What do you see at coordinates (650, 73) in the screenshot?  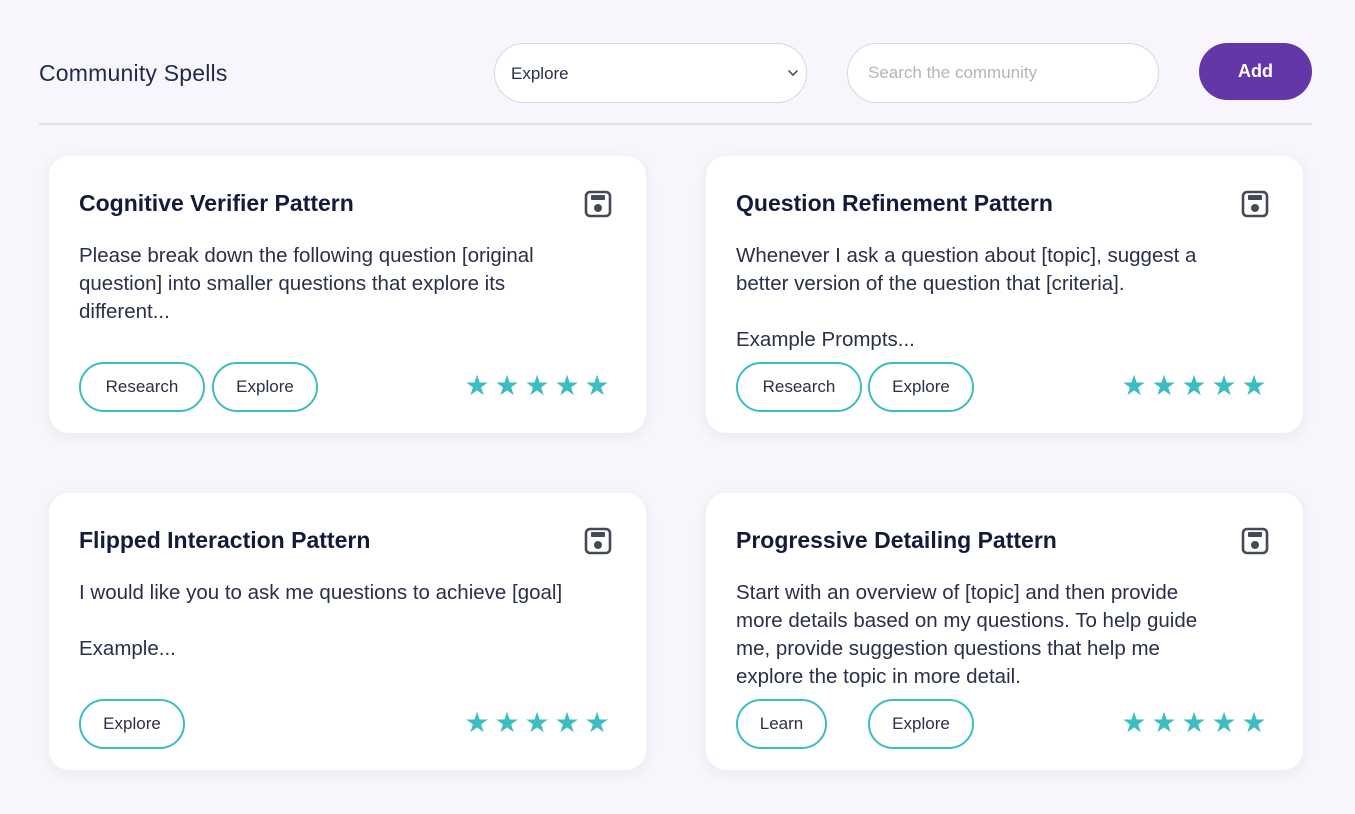 I see `filter-select: Explore` at bounding box center [650, 73].